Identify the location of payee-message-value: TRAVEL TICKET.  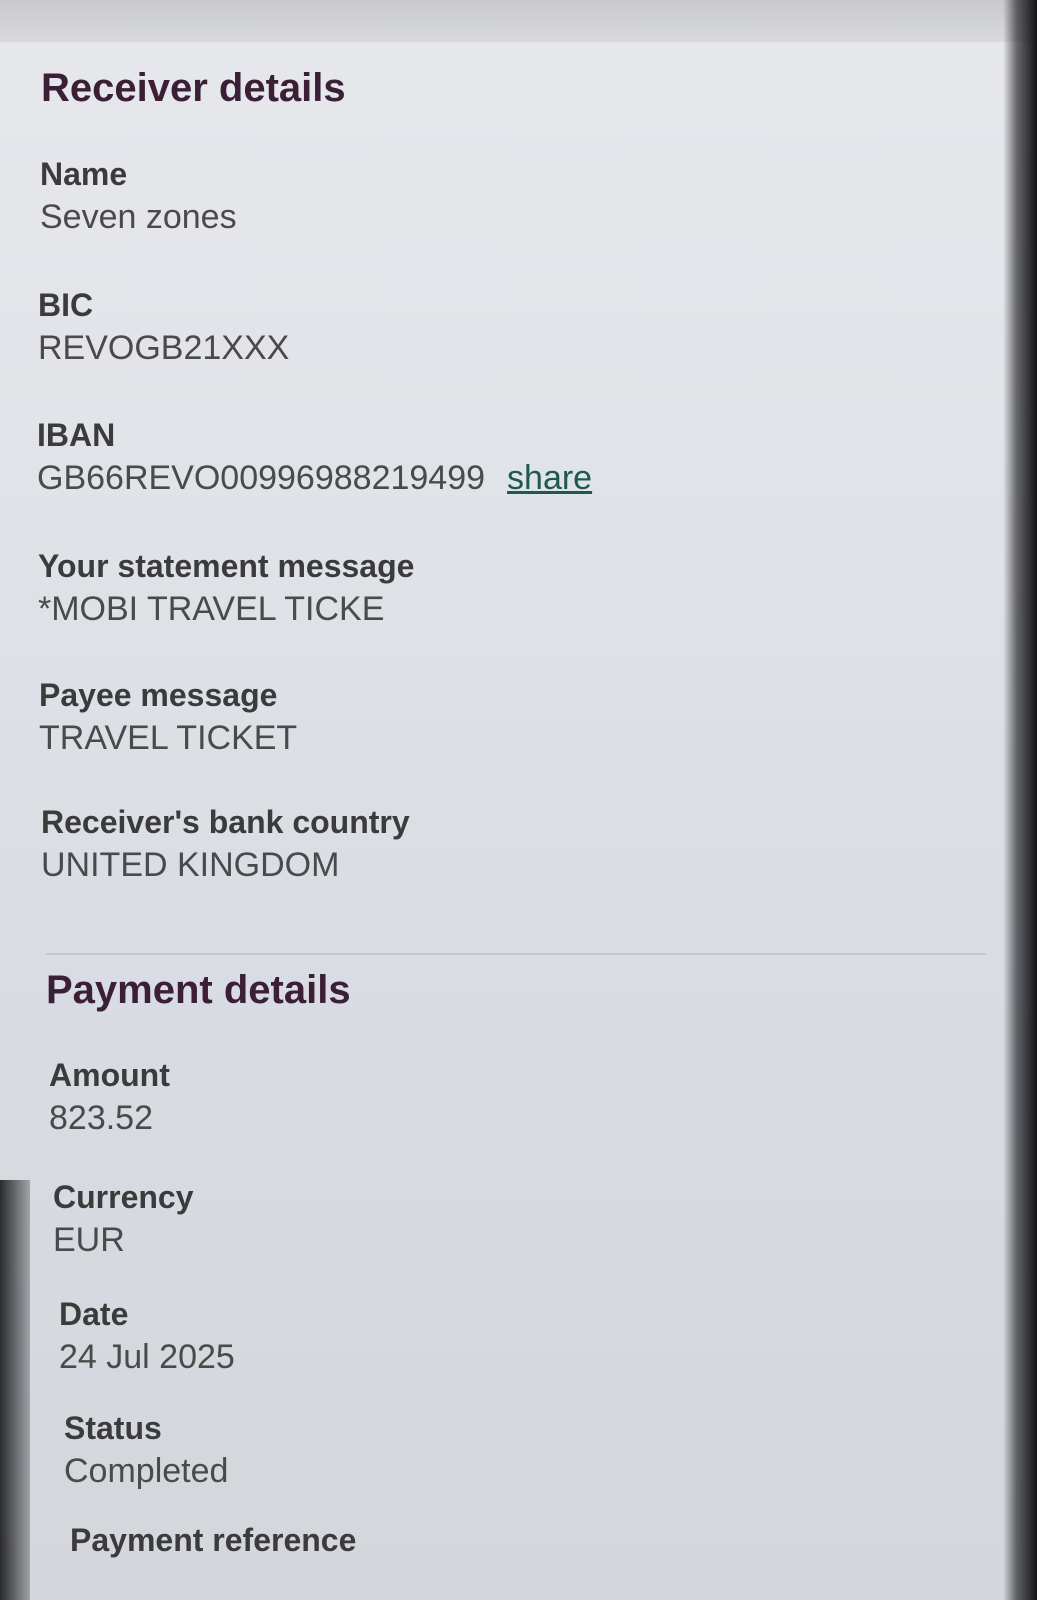
(168, 738).